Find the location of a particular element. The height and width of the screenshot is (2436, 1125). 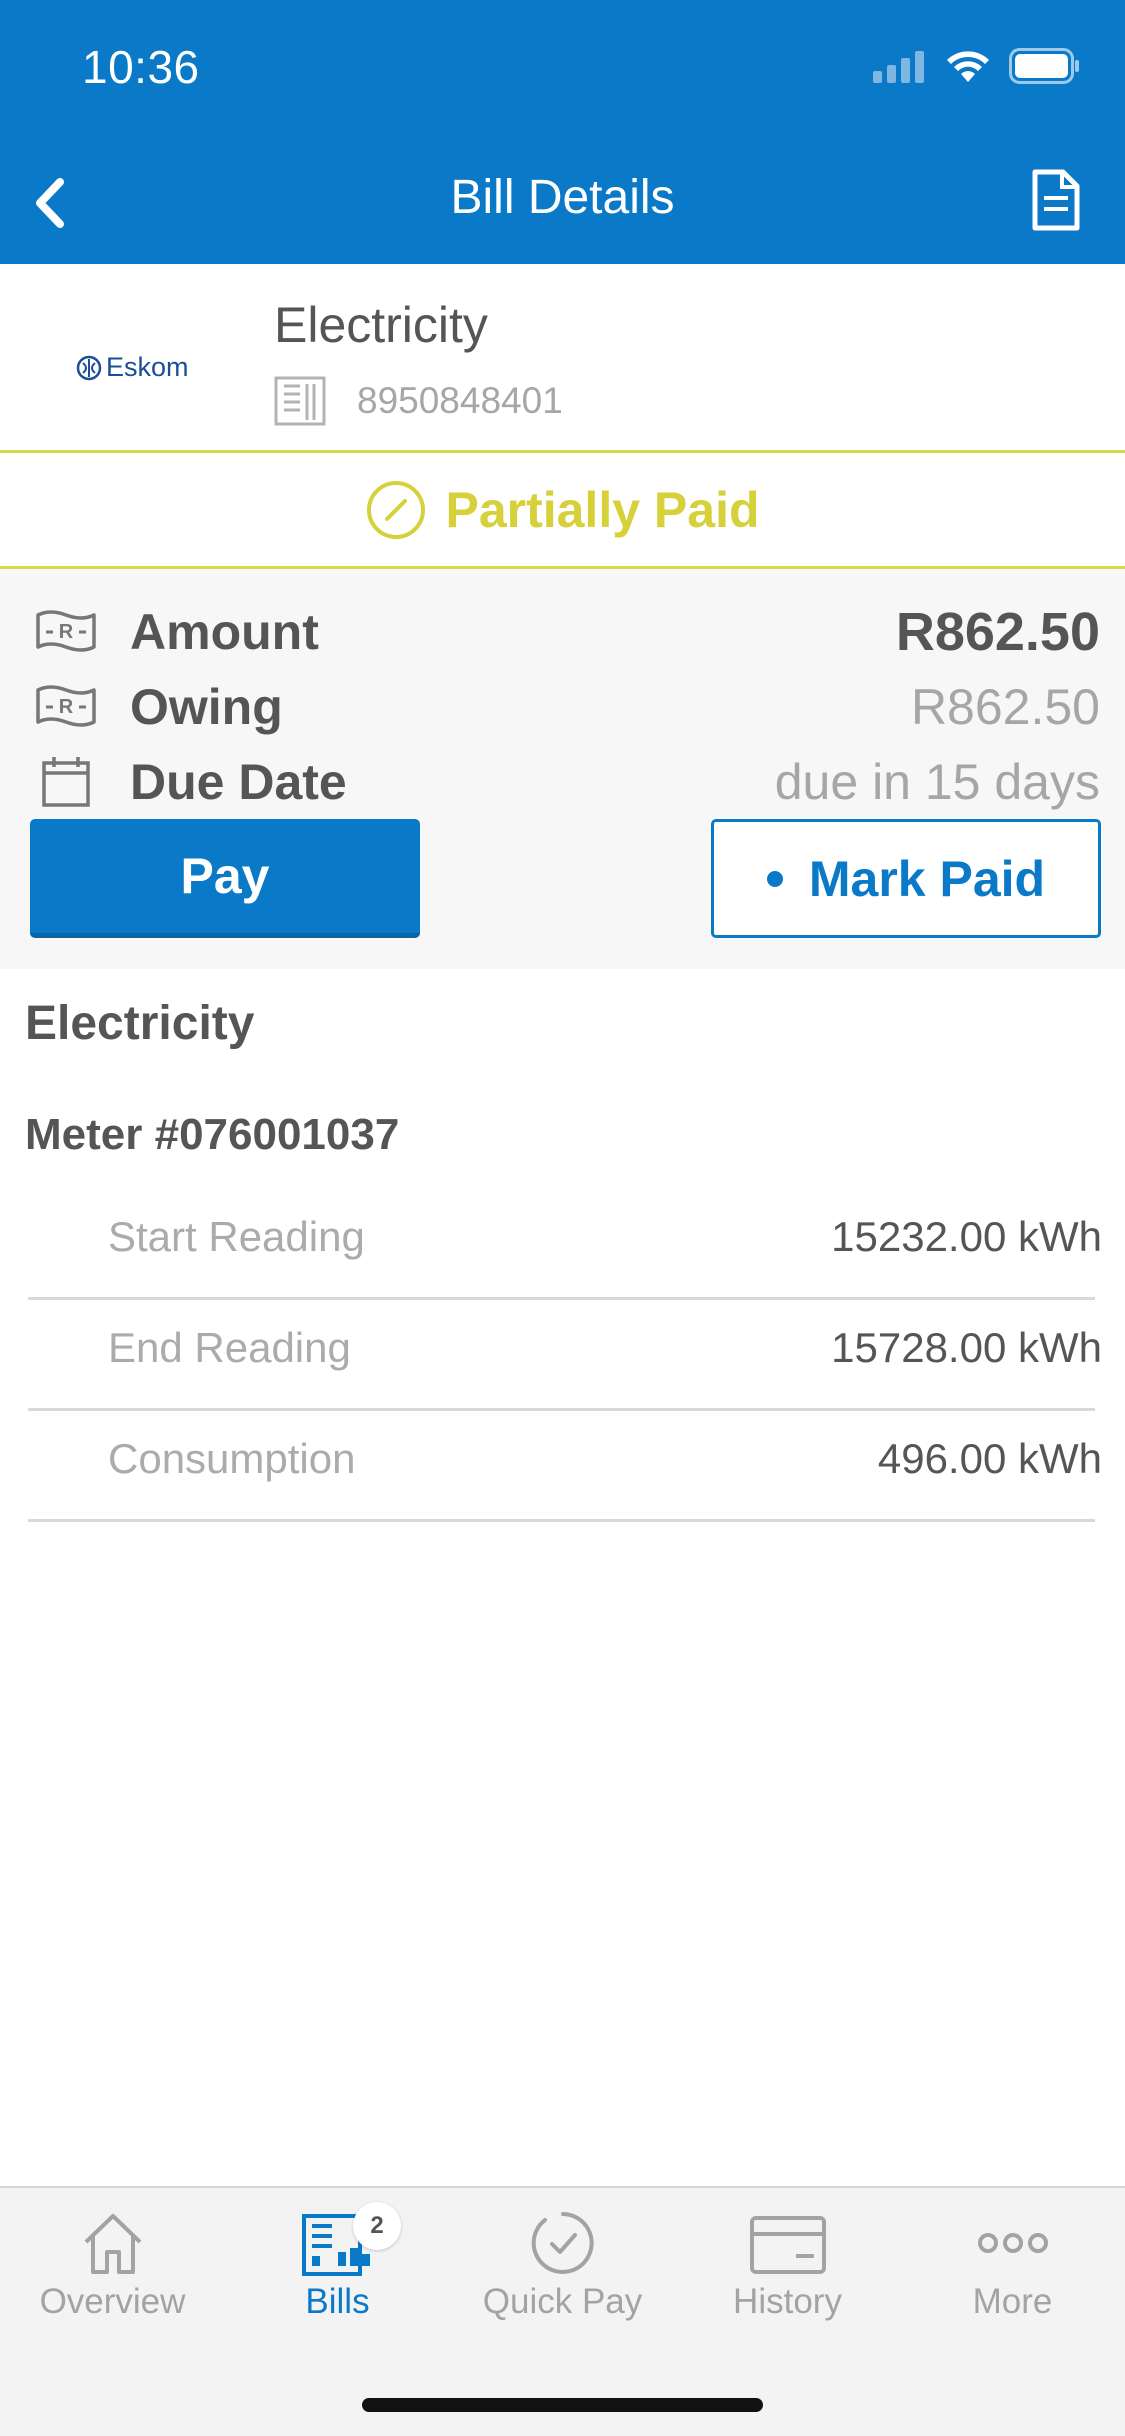

details-section-title: Electricity is located at coordinates (140, 1023).